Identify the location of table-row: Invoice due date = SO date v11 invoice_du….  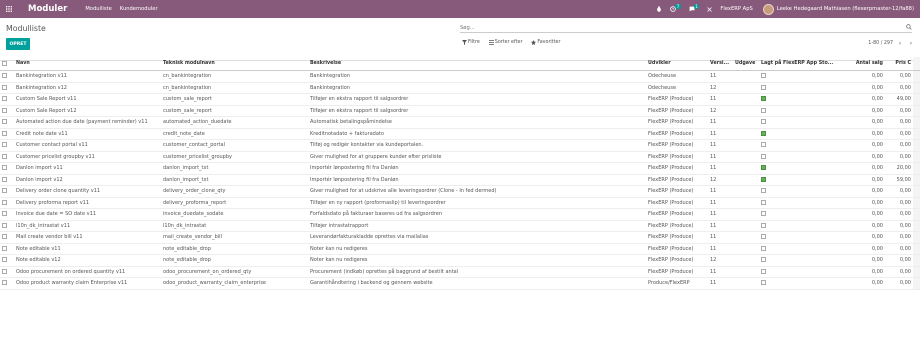
(460, 214).